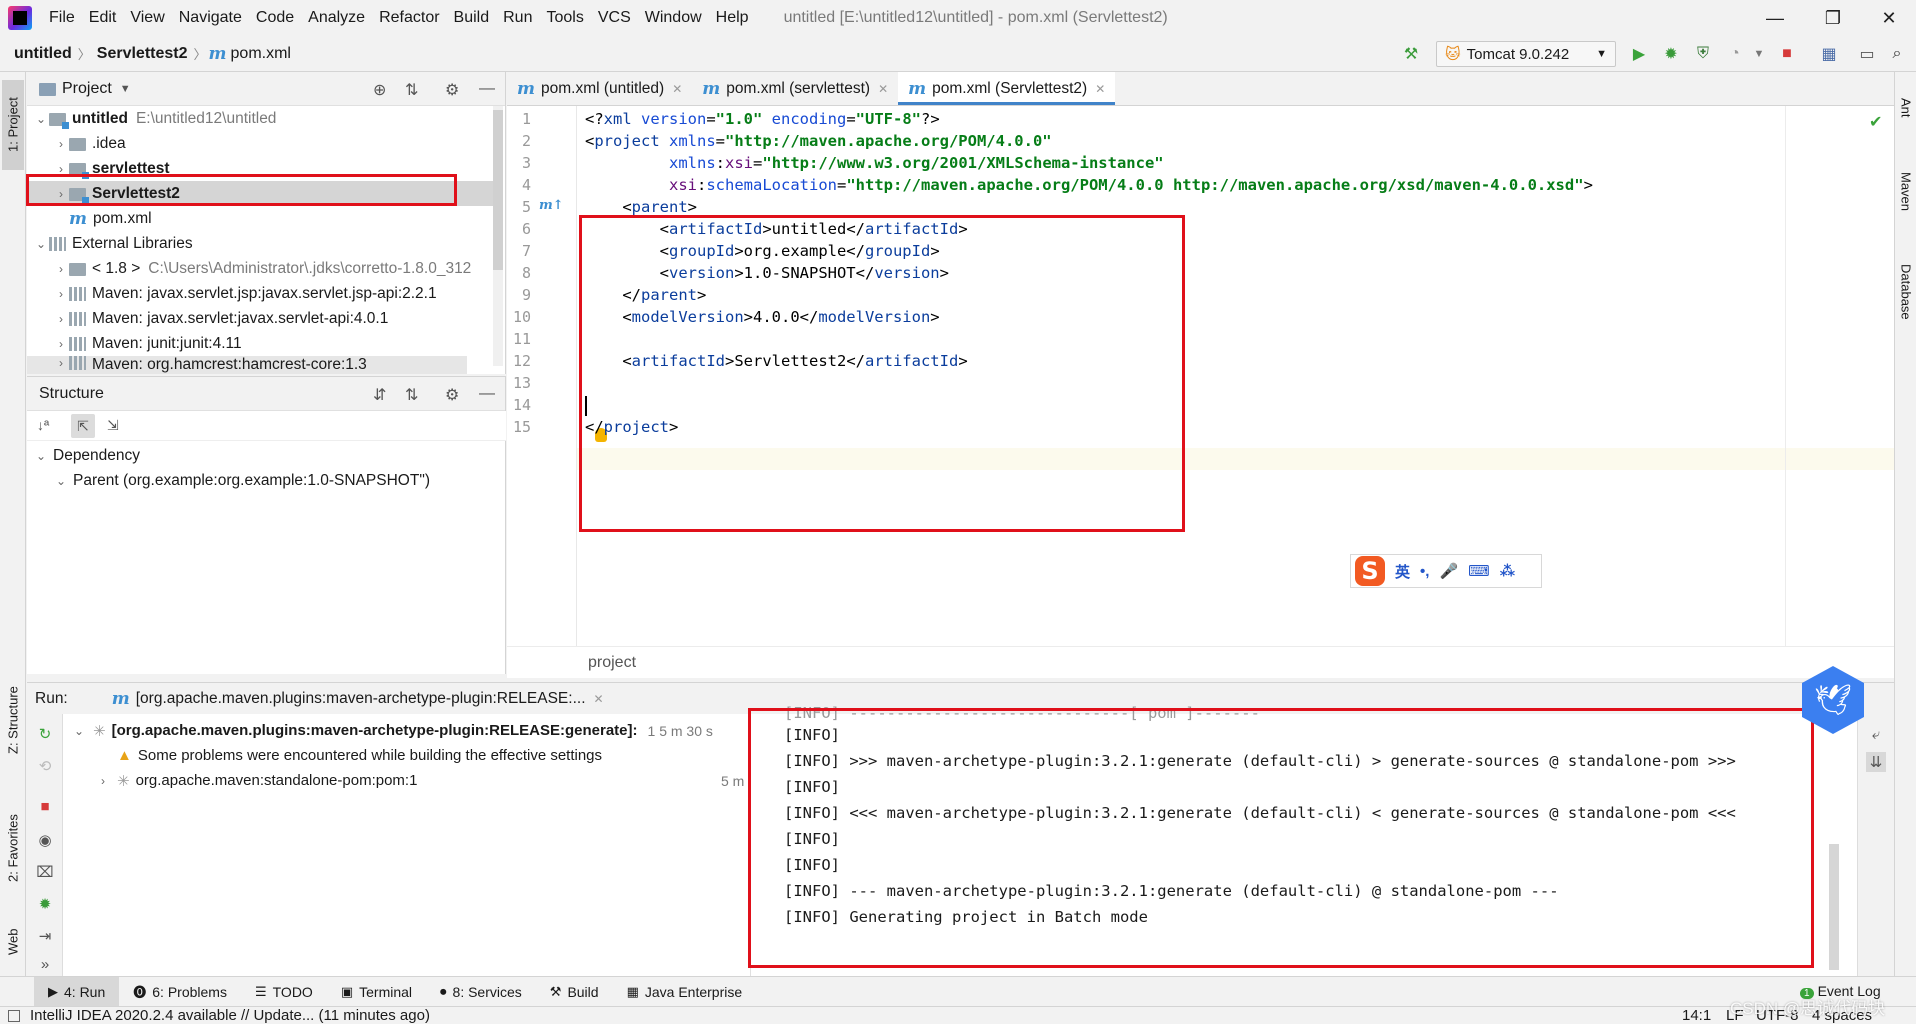 The width and height of the screenshot is (1916, 1024). What do you see at coordinates (13, 942) in the screenshot?
I see `tab-web-tool: Web` at bounding box center [13, 942].